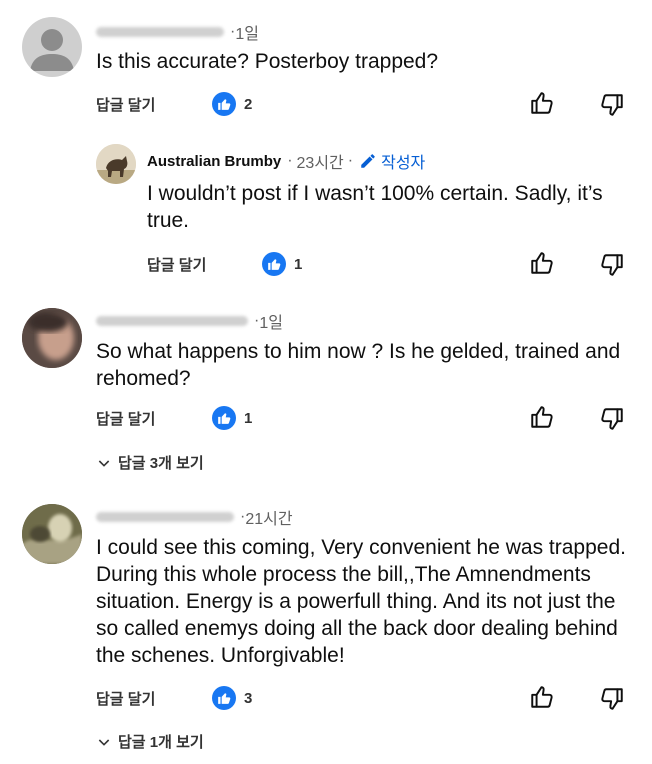  I want to click on comment-meta: · 21시간, so click(194, 517).